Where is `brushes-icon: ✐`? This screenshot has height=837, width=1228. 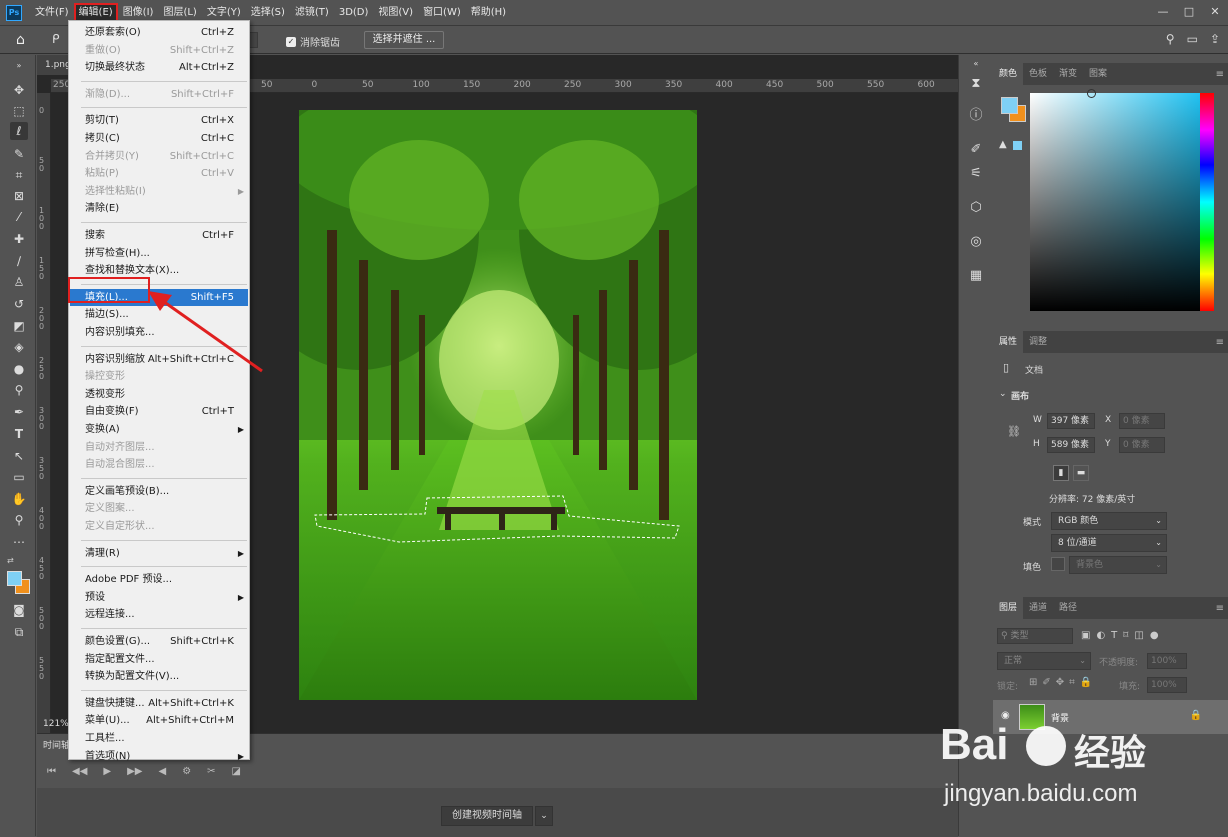 brushes-icon: ✐ is located at coordinates (976, 150).